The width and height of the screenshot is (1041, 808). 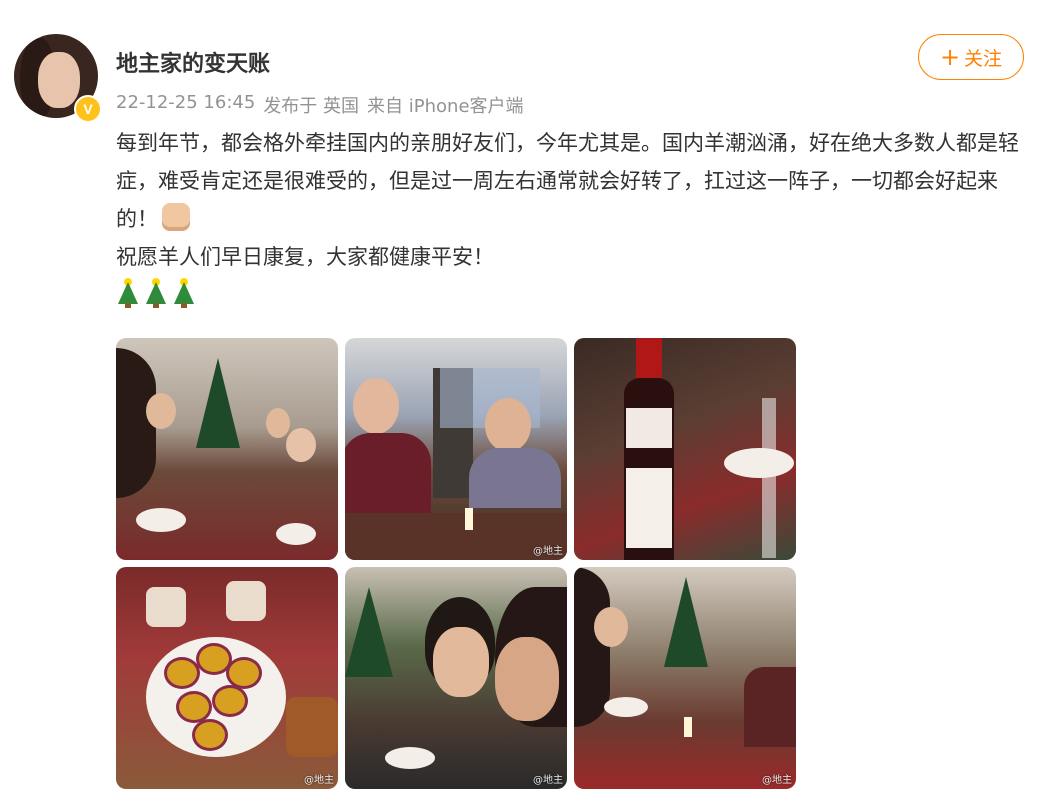 What do you see at coordinates (445, 106) in the screenshot?
I see `post-source: 来自 iPhone客户端` at bounding box center [445, 106].